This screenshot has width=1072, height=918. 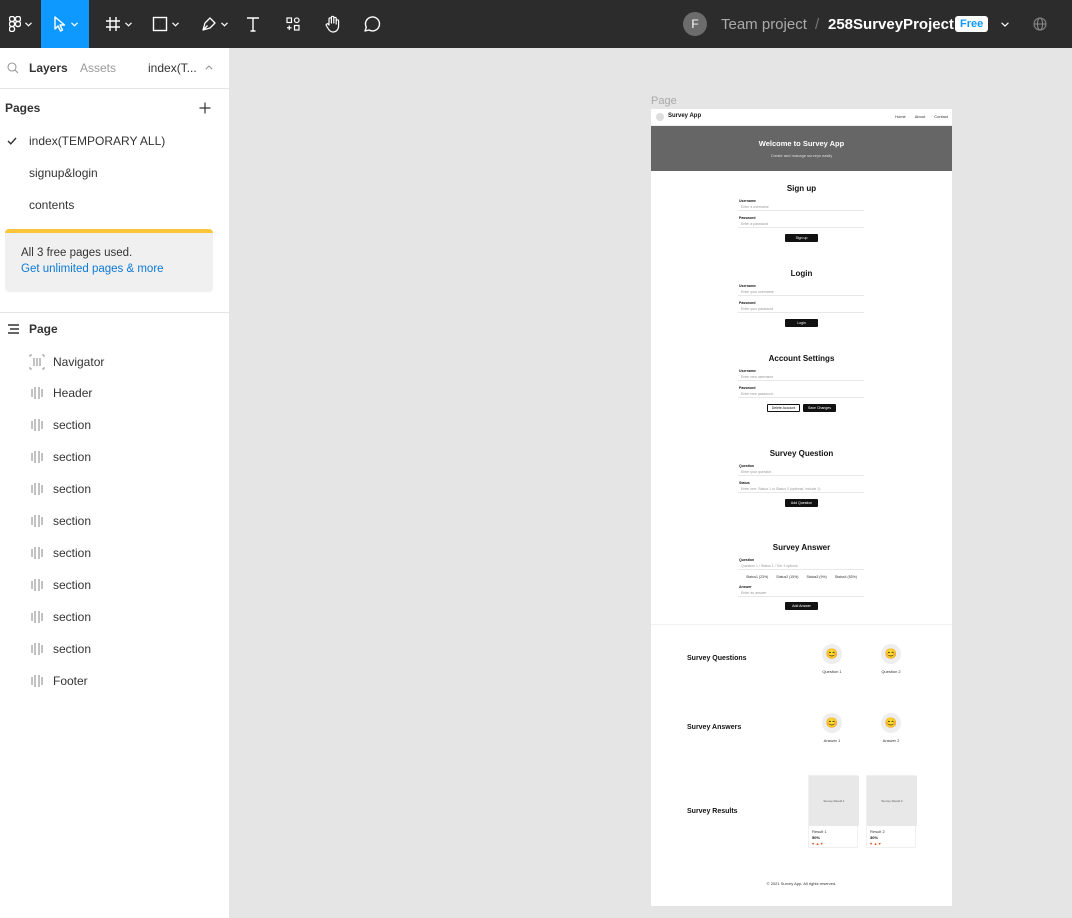 What do you see at coordinates (48, 68) in the screenshot?
I see `tab-layers: Layers` at bounding box center [48, 68].